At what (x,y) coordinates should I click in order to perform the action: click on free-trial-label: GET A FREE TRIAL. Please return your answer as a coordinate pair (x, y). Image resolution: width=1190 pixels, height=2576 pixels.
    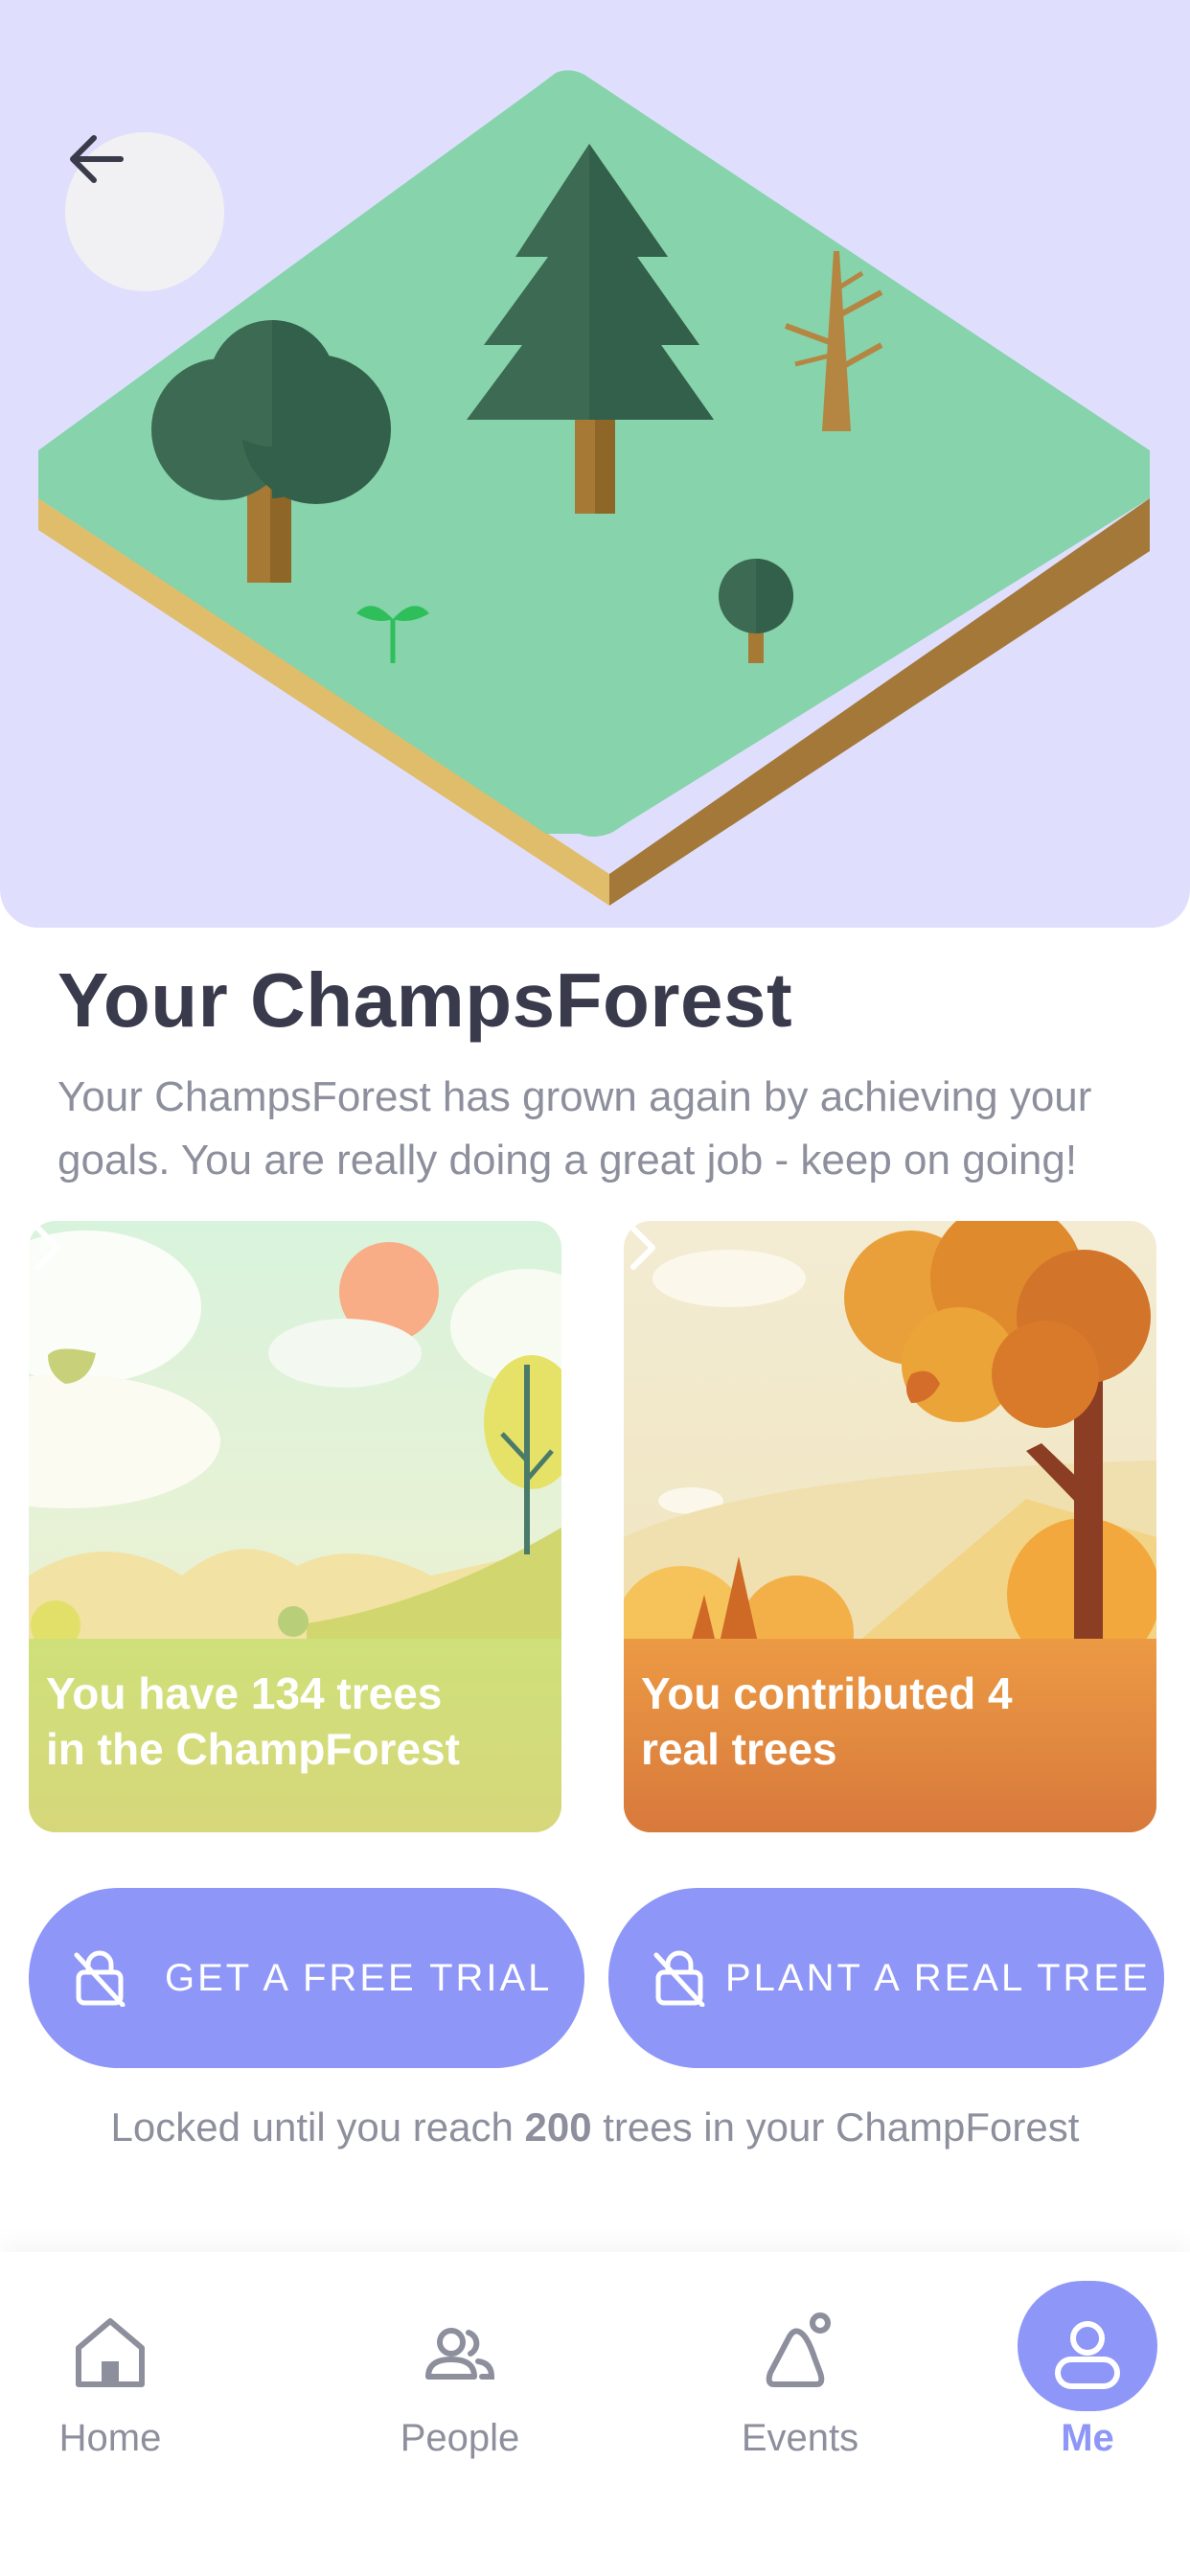
    Looking at the image, I should click on (359, 1978).